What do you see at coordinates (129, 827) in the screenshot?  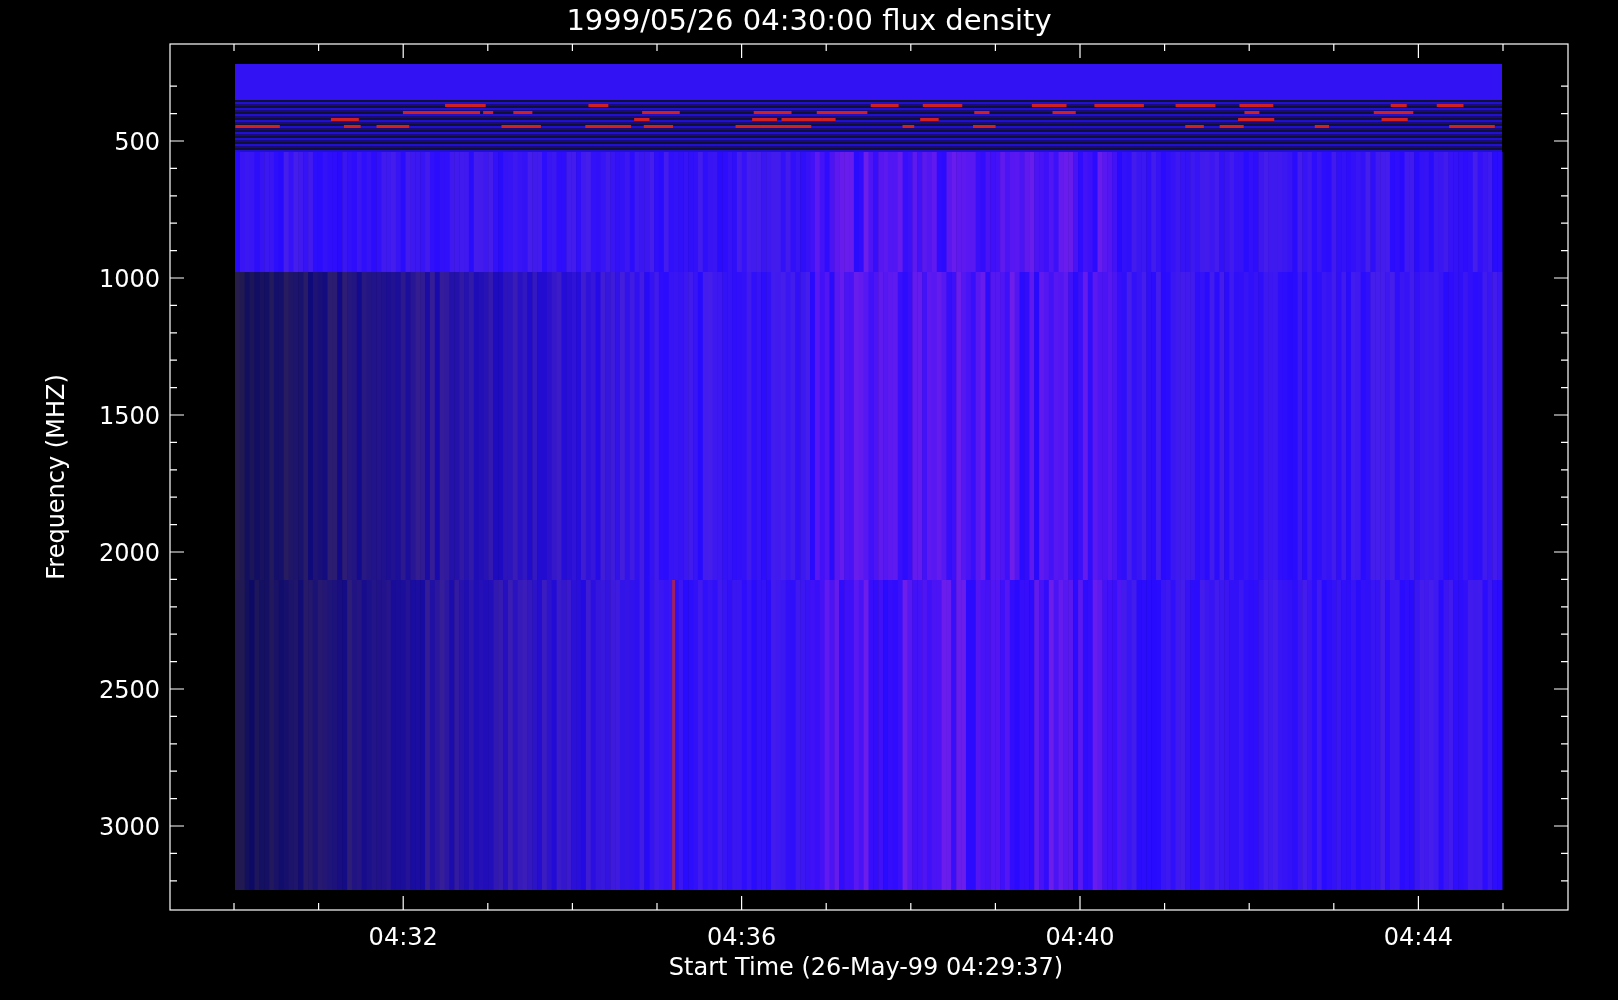 I see `y-tick-label: 3000` at bounding box center [129, 827].